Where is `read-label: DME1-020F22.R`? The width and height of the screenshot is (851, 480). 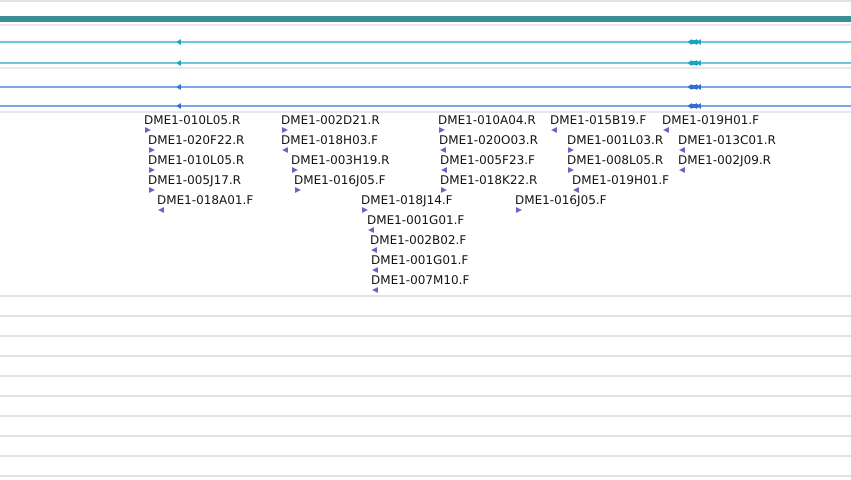 read-label: DME1-020F22.R is located at coordinates (196, 140).